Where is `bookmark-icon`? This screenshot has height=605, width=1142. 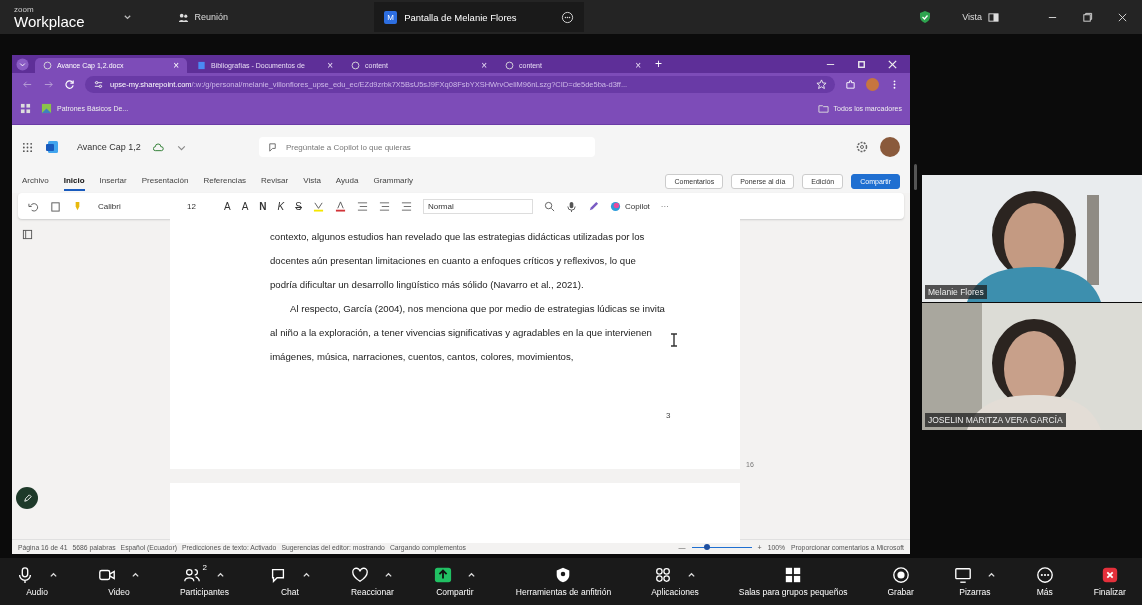 bookmark-icon is located at coordinates (46, 108).